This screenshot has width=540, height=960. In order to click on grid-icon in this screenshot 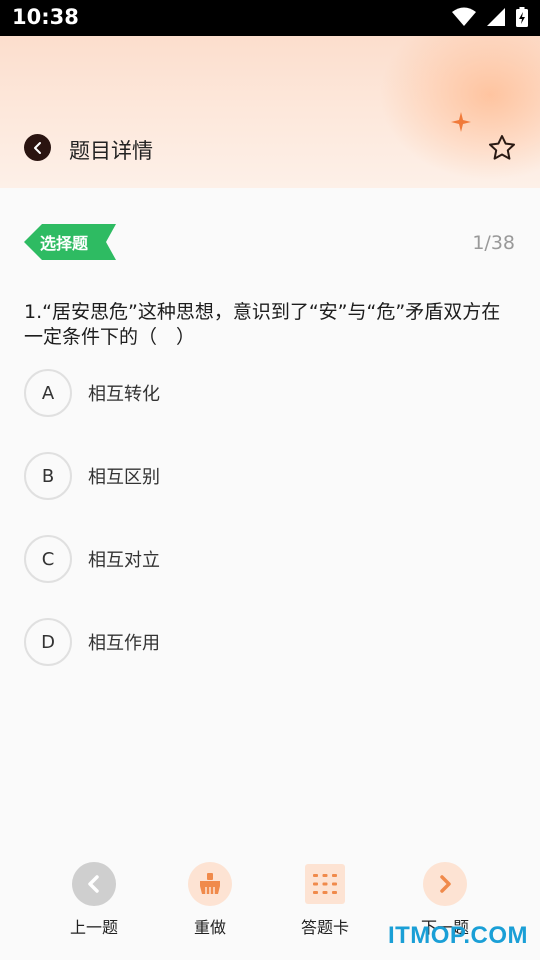, I will do `click(325, 884)`.